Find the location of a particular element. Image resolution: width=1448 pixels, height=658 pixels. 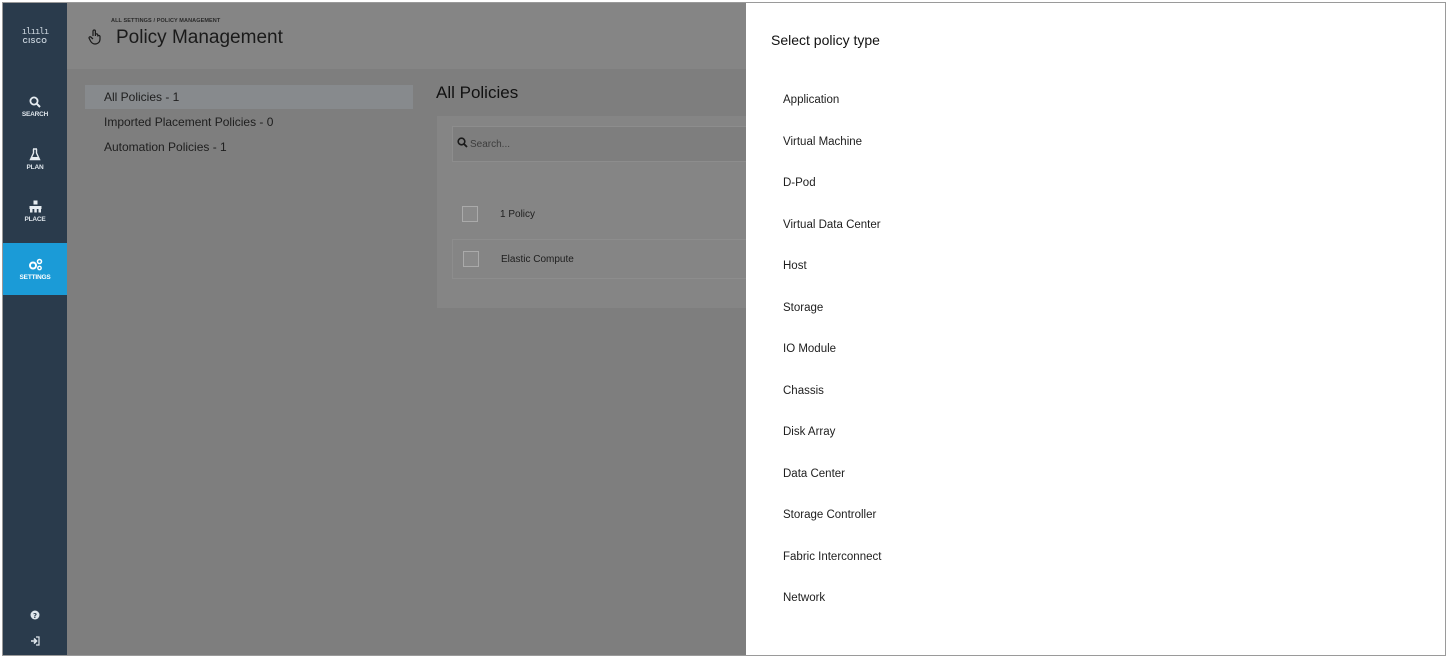

policy-type-disk-array: Disk Array is located at coordinates (832, 433).